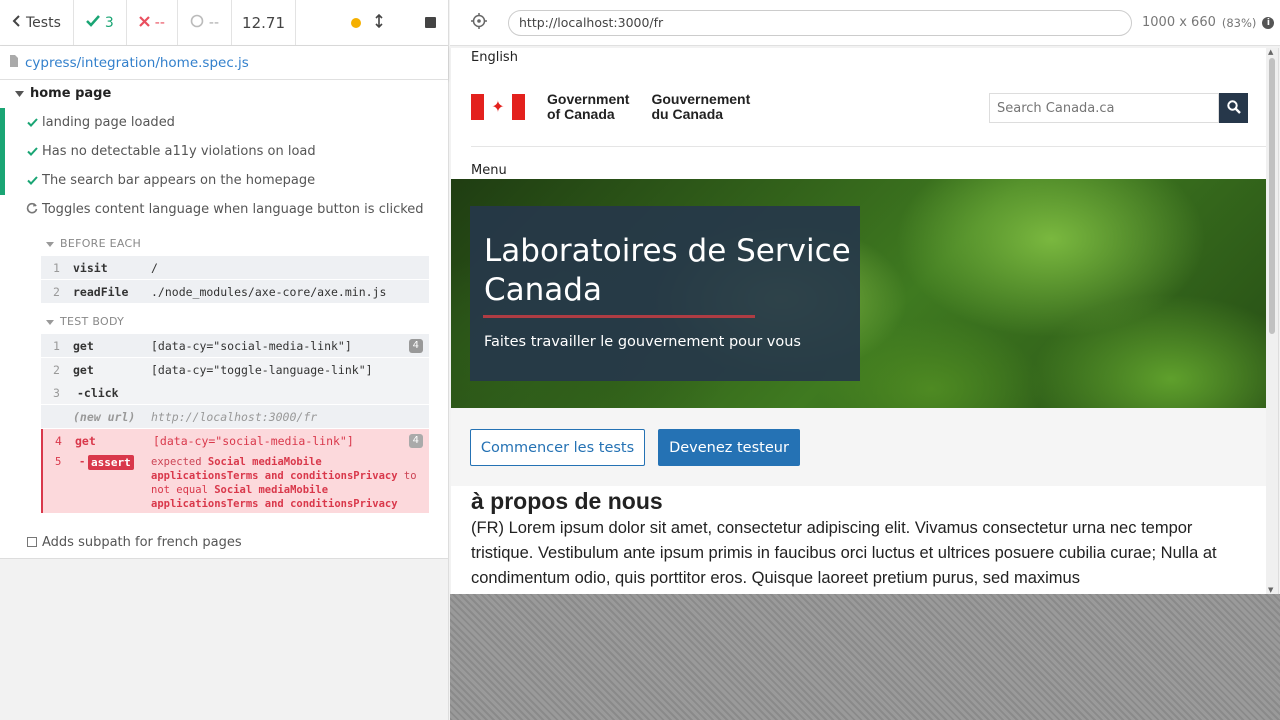 The width and height of the screenshot is (1280, 720). I want to click on info-icon: i, so click(1268, 22).